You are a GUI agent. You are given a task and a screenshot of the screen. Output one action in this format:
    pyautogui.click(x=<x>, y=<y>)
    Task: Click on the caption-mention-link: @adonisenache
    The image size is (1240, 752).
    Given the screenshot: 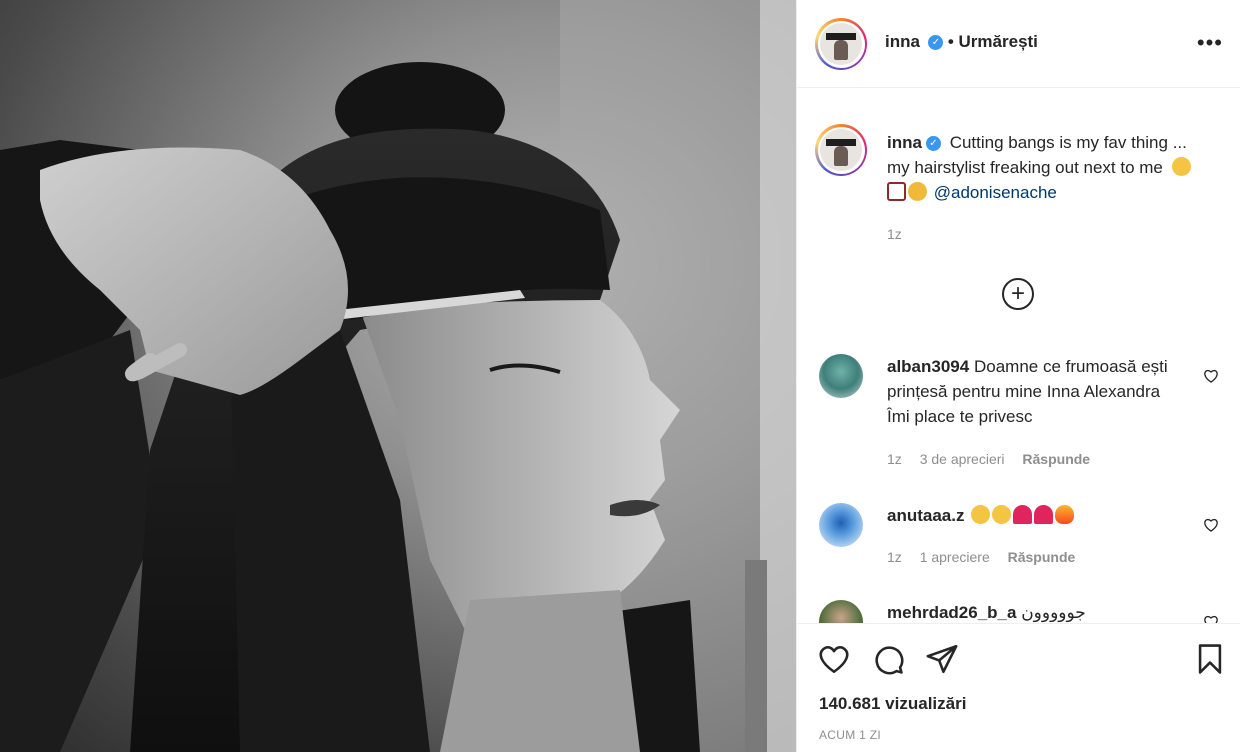 What is the action you would take?
    pyautogui.click(x=995, y=192)
    